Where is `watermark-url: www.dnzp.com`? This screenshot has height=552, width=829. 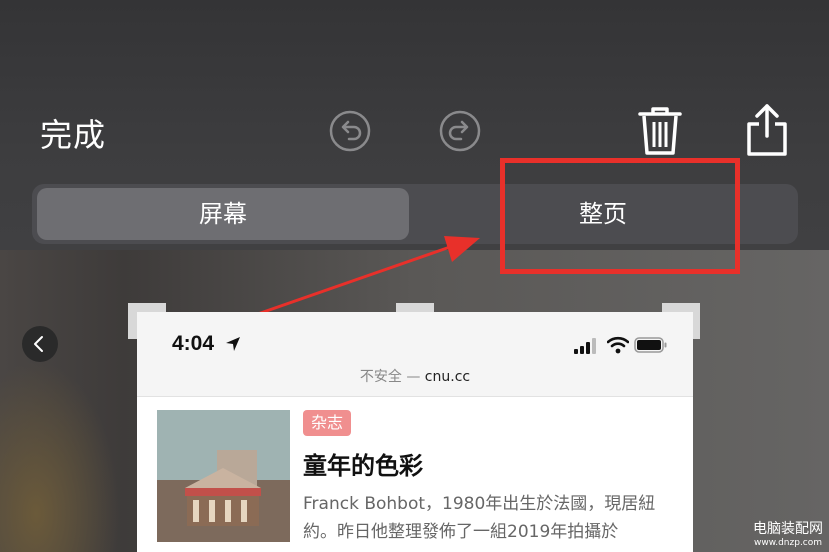
watermark-url: www.dnzp.com is located at coordinates (788, 543).